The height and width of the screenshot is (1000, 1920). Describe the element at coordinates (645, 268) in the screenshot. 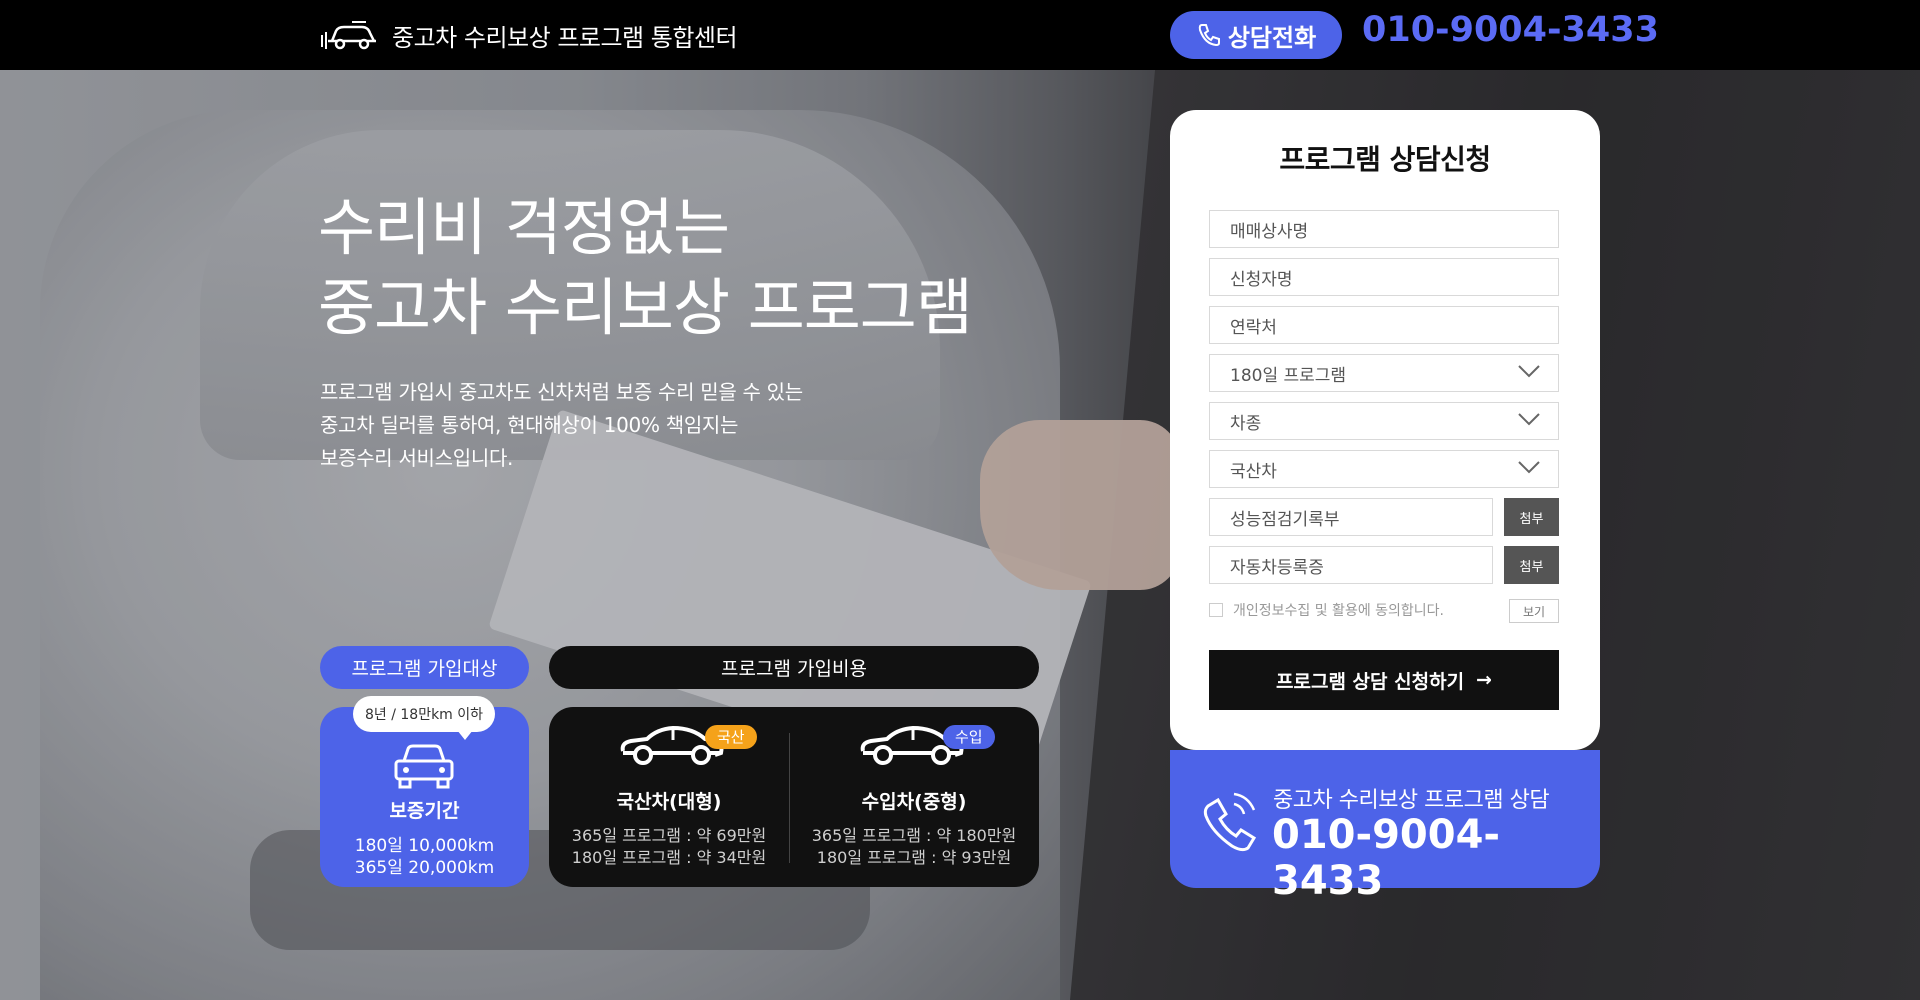

I see `hero-title: 수리비 걱정없는 중고차 수리보상 프로그램` at that location.